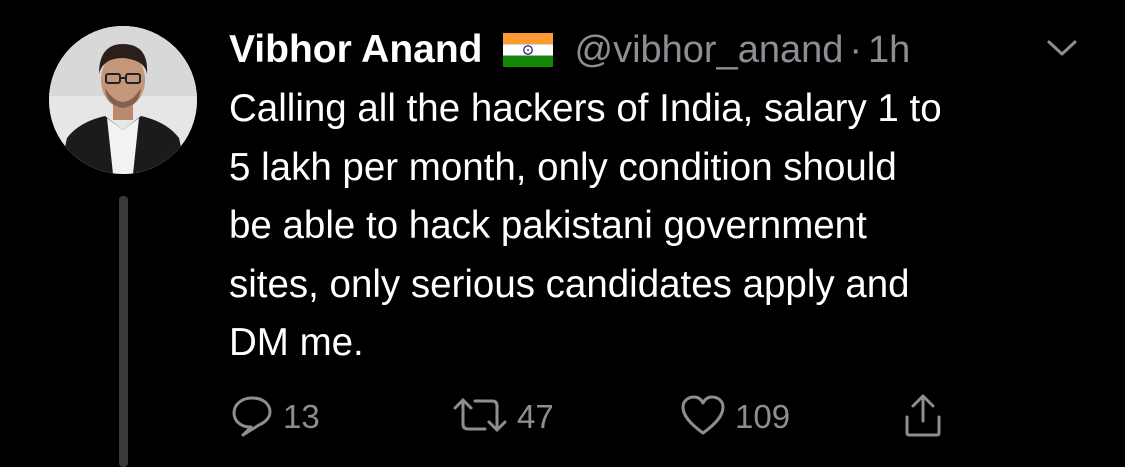  Describe the element at coordinates (889, 50) in the screenshot. I see `tweet-timestamp: 1h` at that location.